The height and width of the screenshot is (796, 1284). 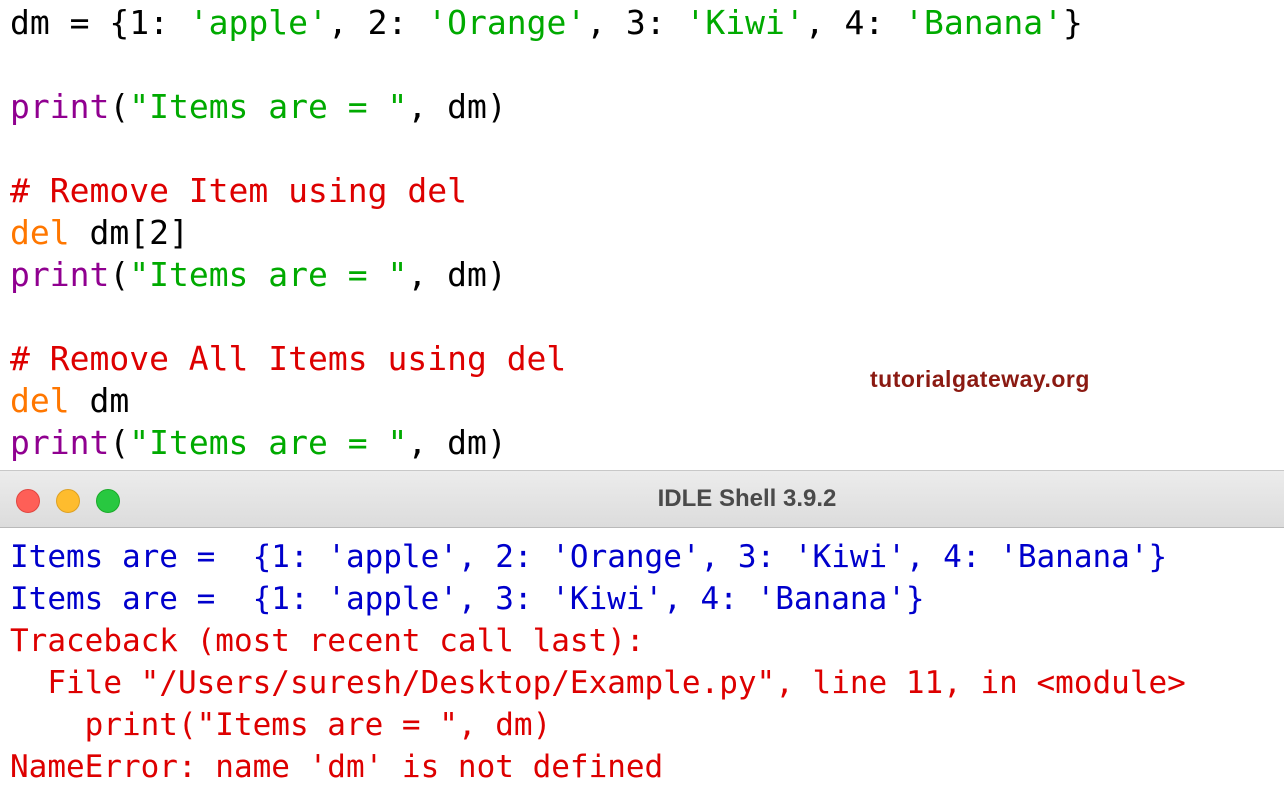 I want to click on code-token: # Remove All Items using del, so click(x=288, y=358).